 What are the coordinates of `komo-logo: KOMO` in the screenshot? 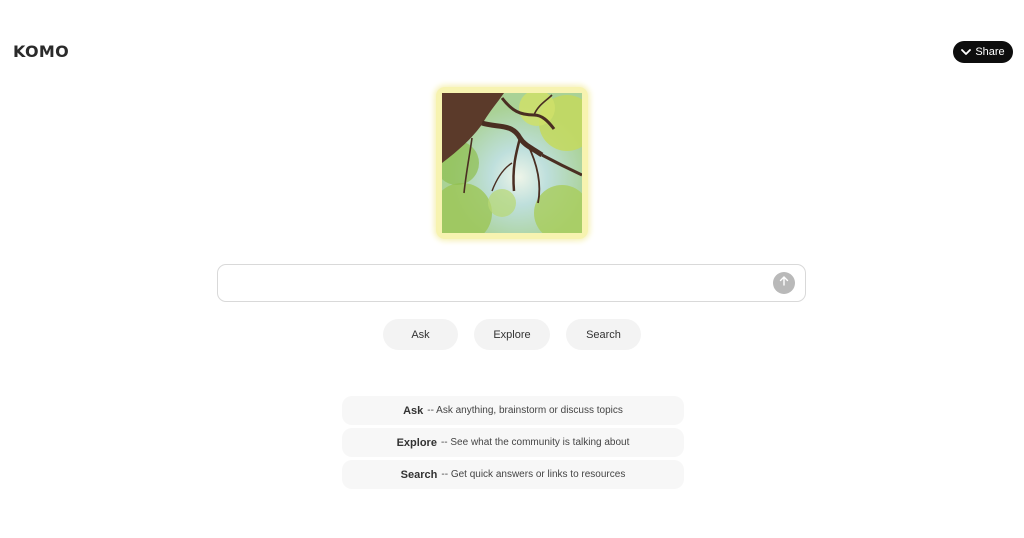 It's located at (41, 51).